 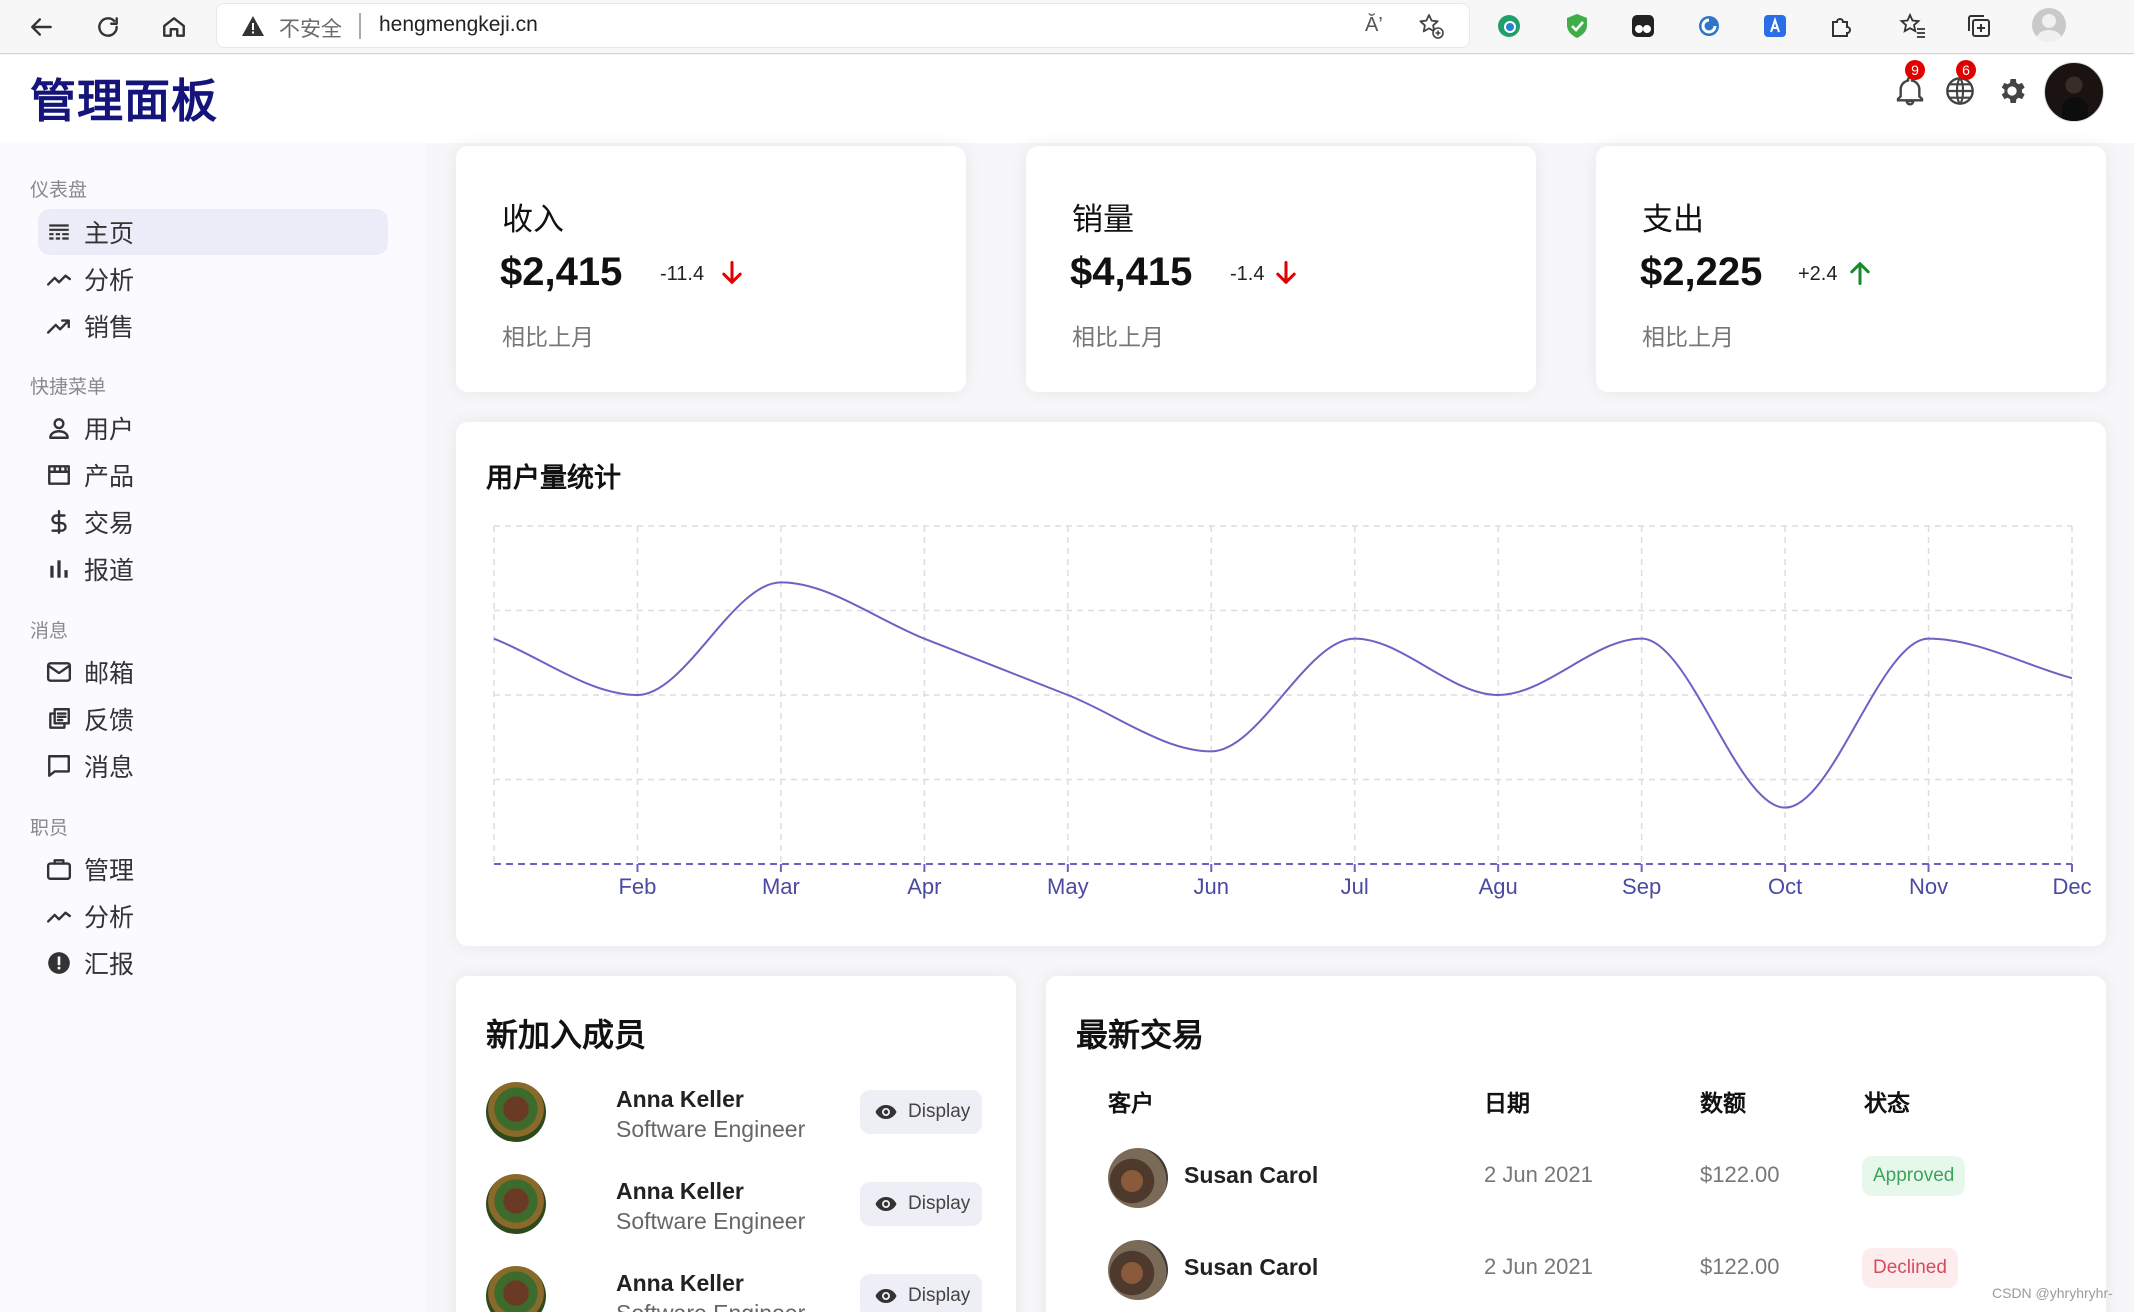 What do you see at coordinates (310, 29) in the screenshot?
I see `insecure-label: 不安全` at bounding box center [310, 29].